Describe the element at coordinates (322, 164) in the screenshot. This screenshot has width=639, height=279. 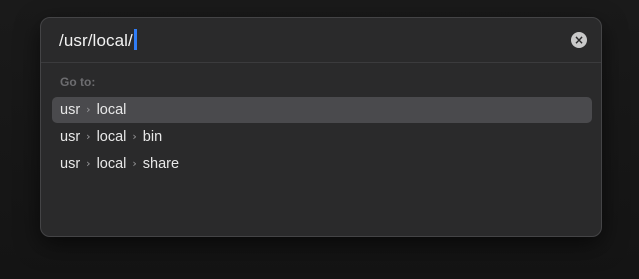
I see `suggestion-item: usr › local › share` at that location.